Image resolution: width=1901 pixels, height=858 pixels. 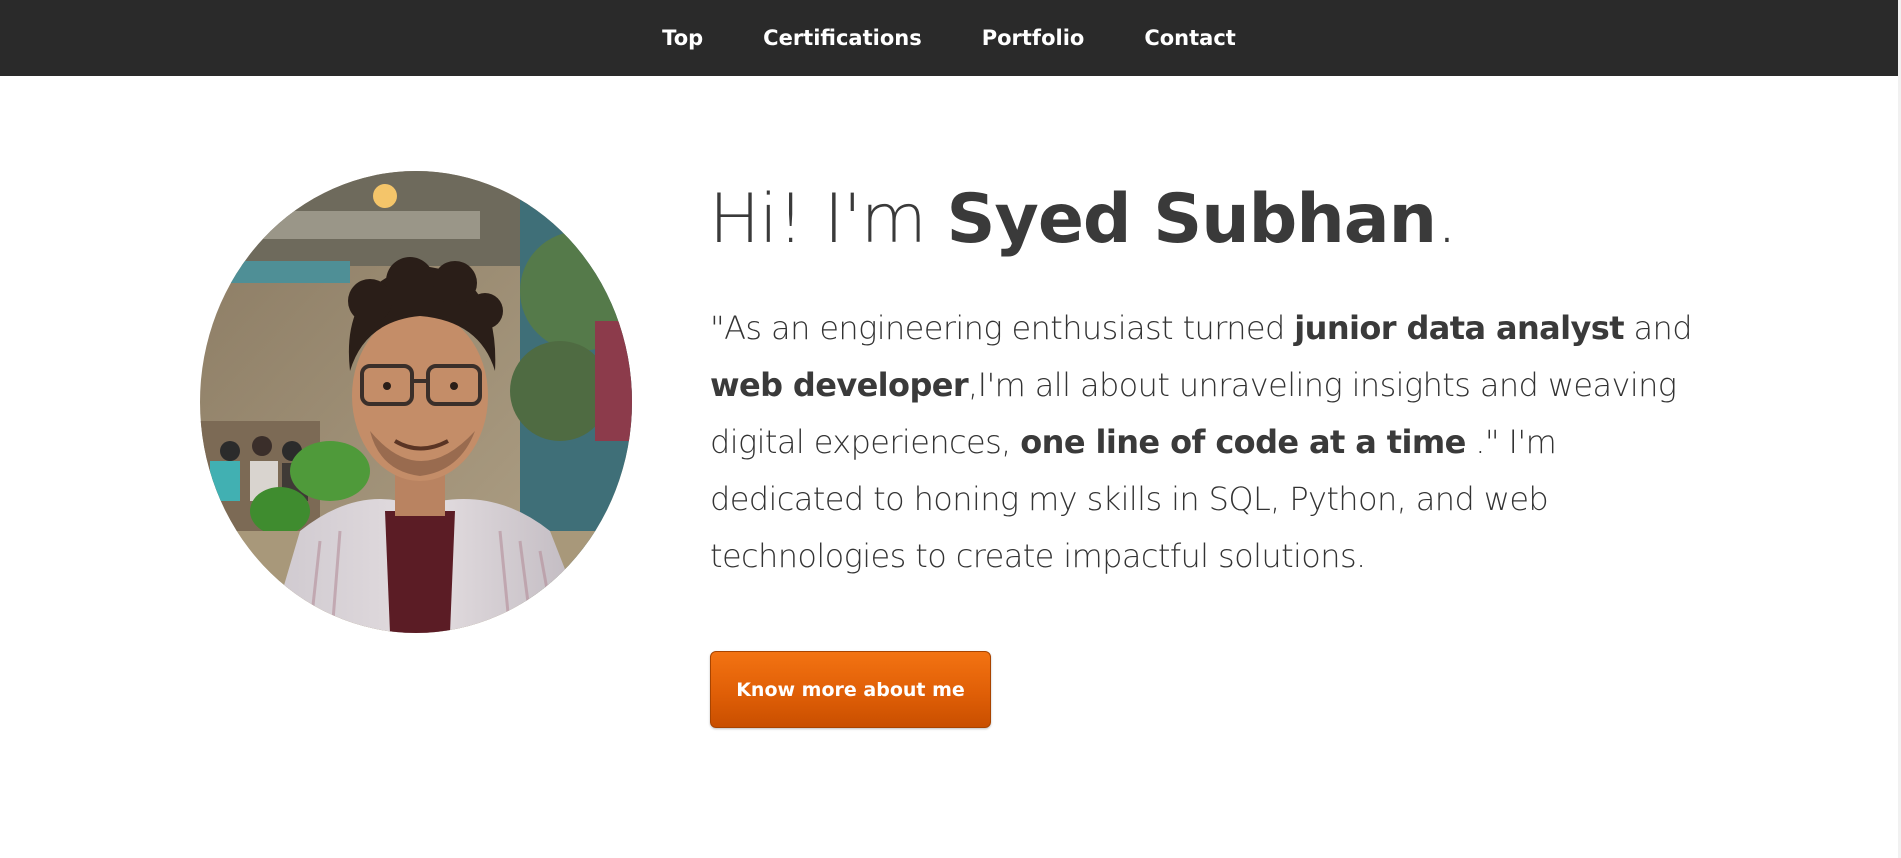 I want to click on hero-title-prefix: Hi! I'm, so click(x=828, y=219).